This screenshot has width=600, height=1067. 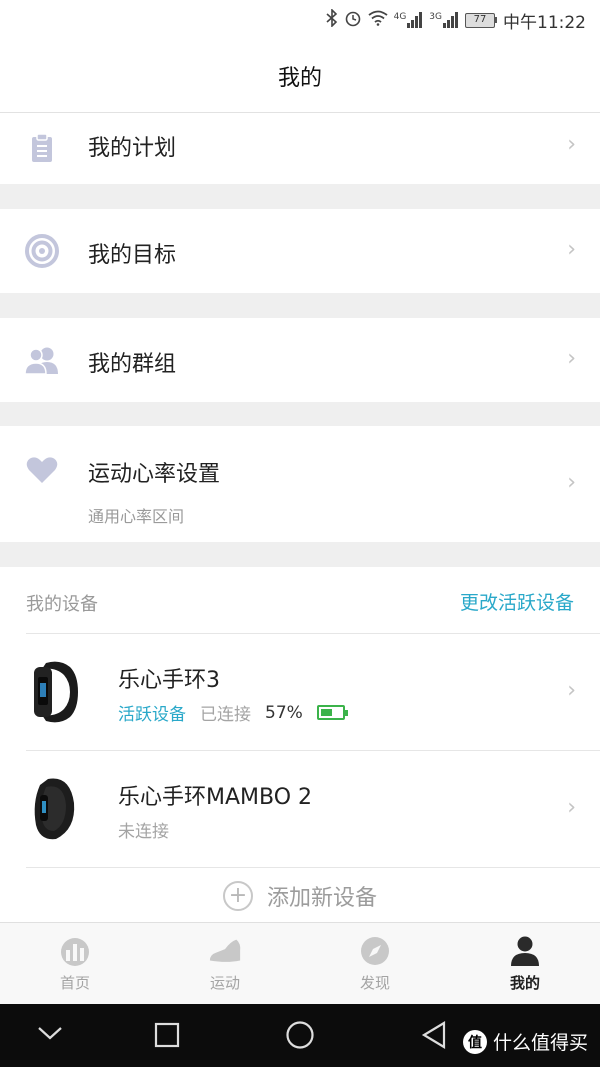 I want to click on menu-item-label: 我的群组, so click(x=132, y=364).